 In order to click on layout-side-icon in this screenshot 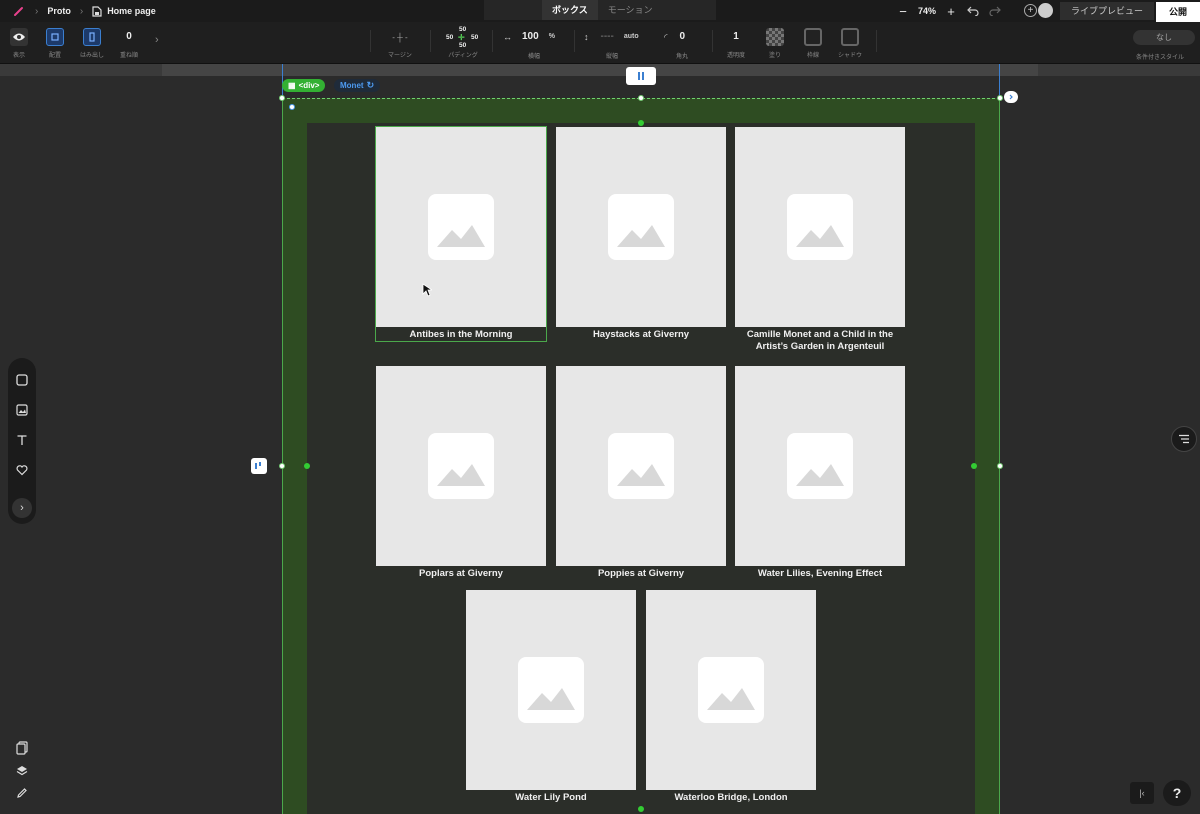, I will do `click(259, 466)`.